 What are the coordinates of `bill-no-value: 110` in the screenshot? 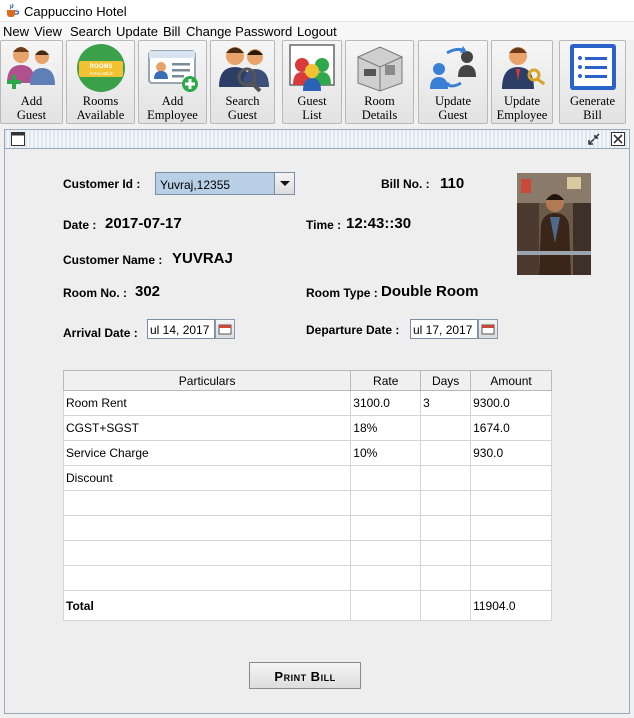 It's located at (452, 183).